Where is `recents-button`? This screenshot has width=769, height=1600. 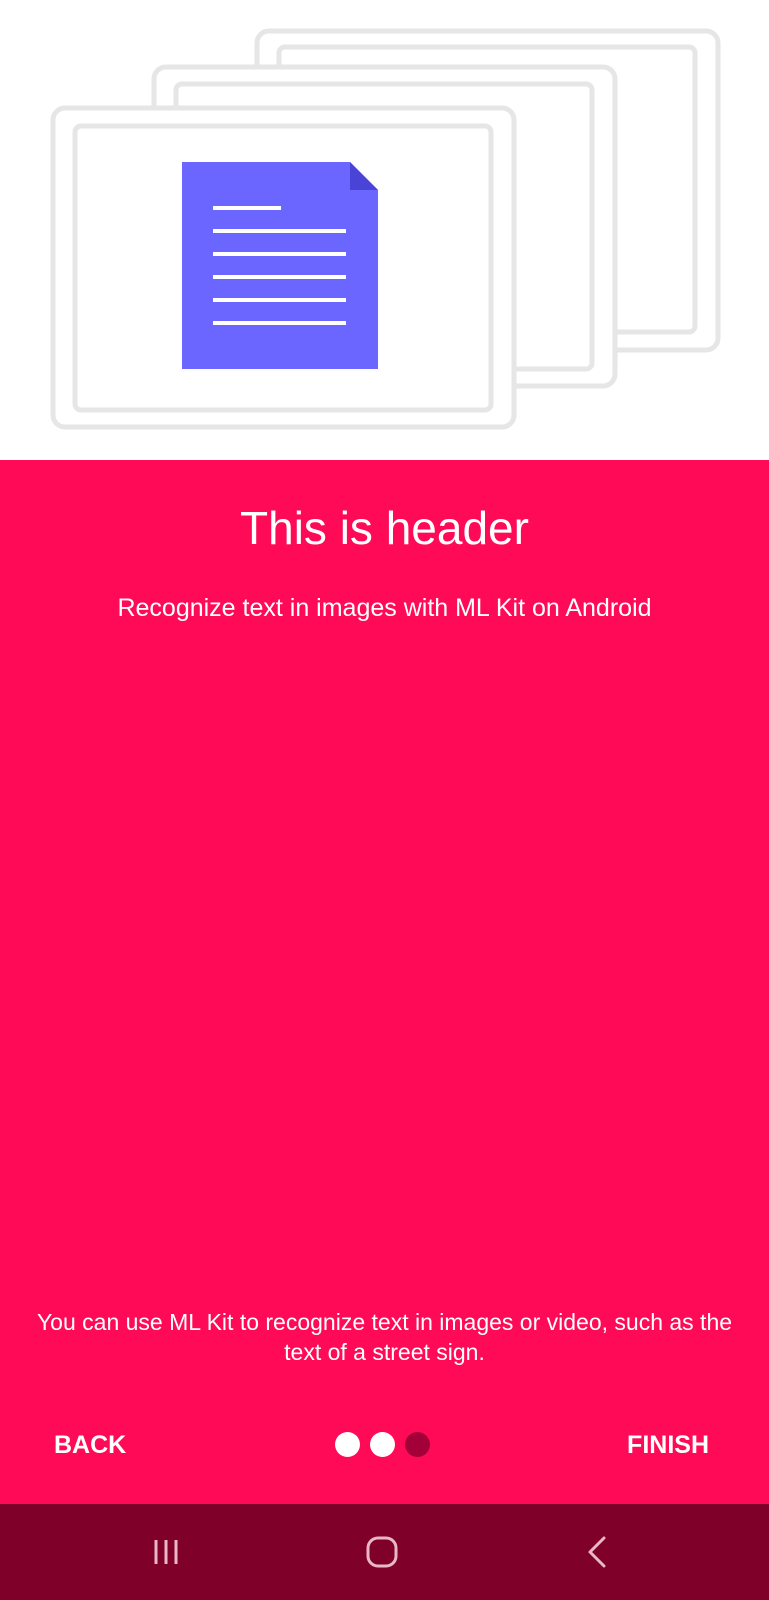
recents-button is located at coordinates (166, 1552).